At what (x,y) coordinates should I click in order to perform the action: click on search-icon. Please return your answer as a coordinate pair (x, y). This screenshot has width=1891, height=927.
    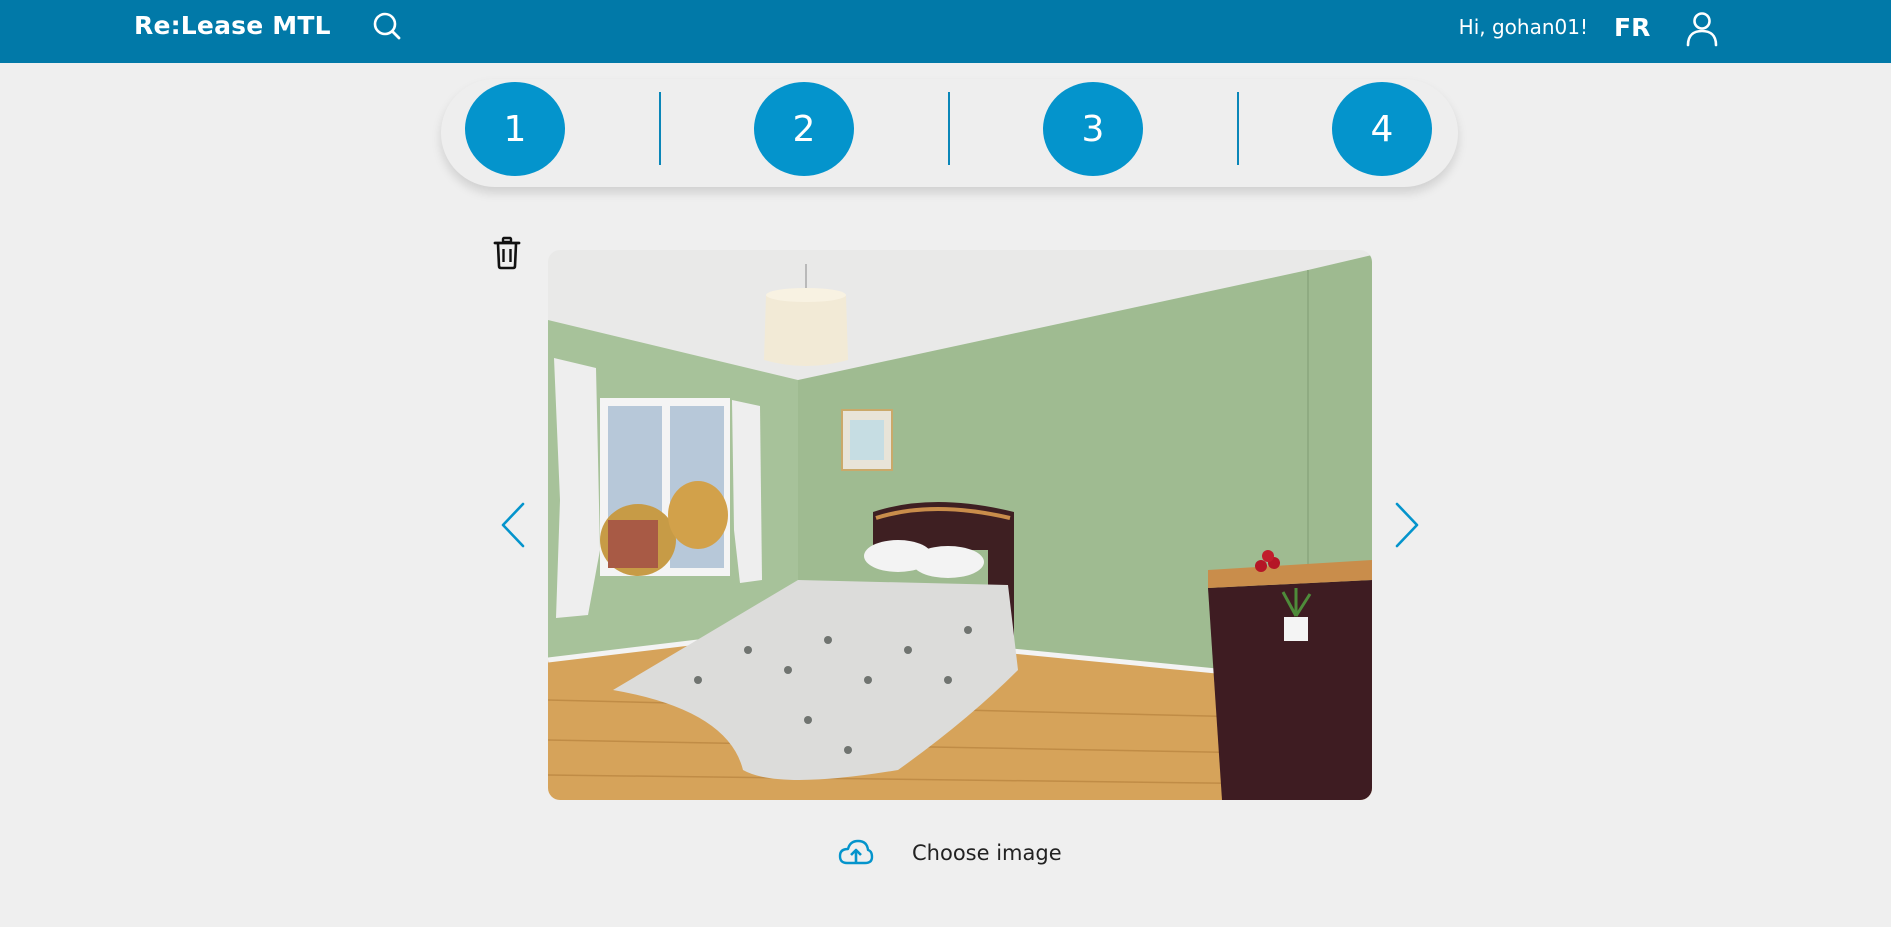
    Looking at the image, I should click on (387, 27).